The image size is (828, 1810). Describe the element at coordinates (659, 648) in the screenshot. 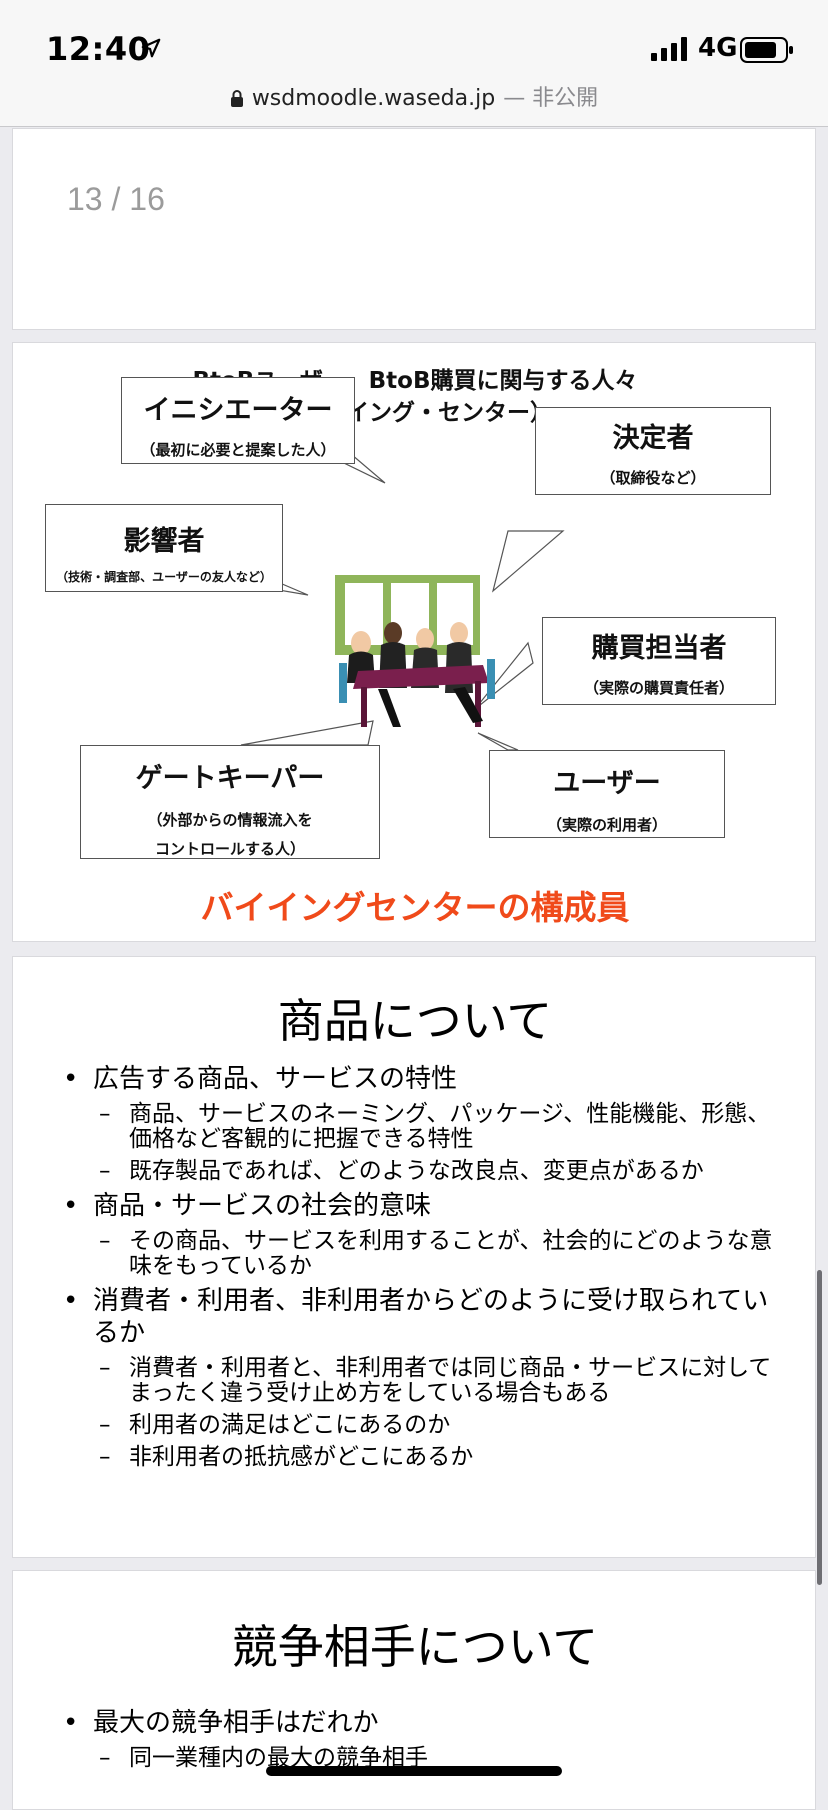

I see `role-name: 購買担当者` at that location.